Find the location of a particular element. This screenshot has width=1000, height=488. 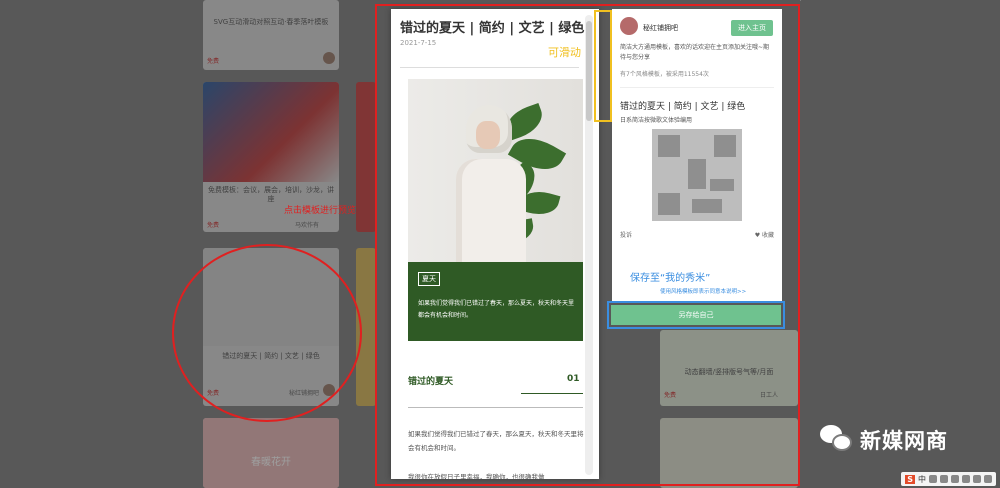

watermark: 新媒网商 is located at coordinates (884, 440).